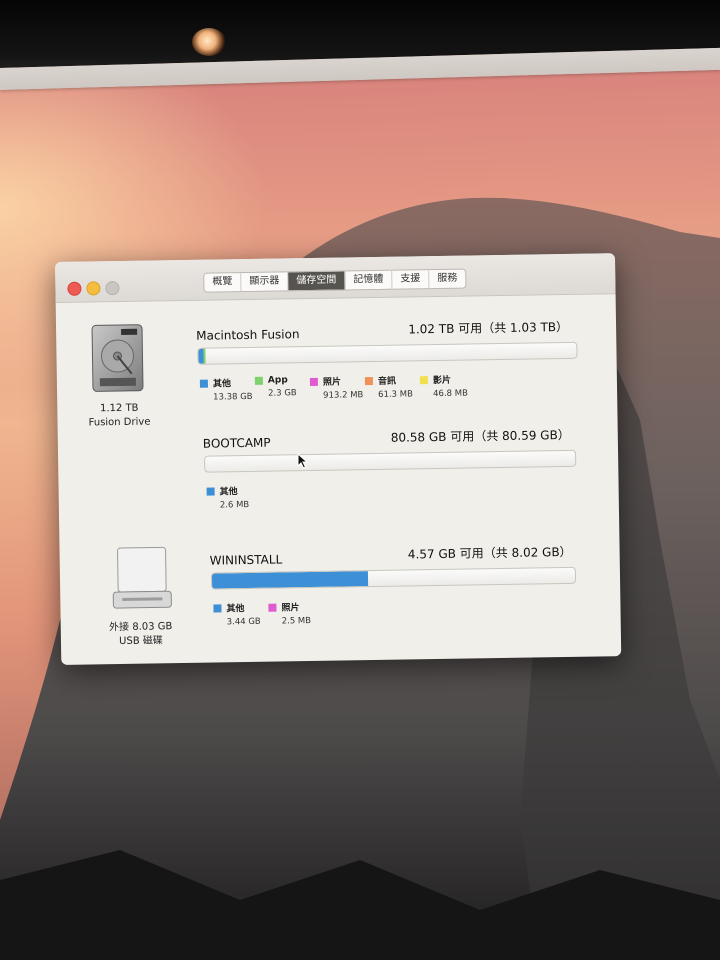 The image size is (720, 960). I want to click on legend-size: 3.44 GB, so click(243, 622).